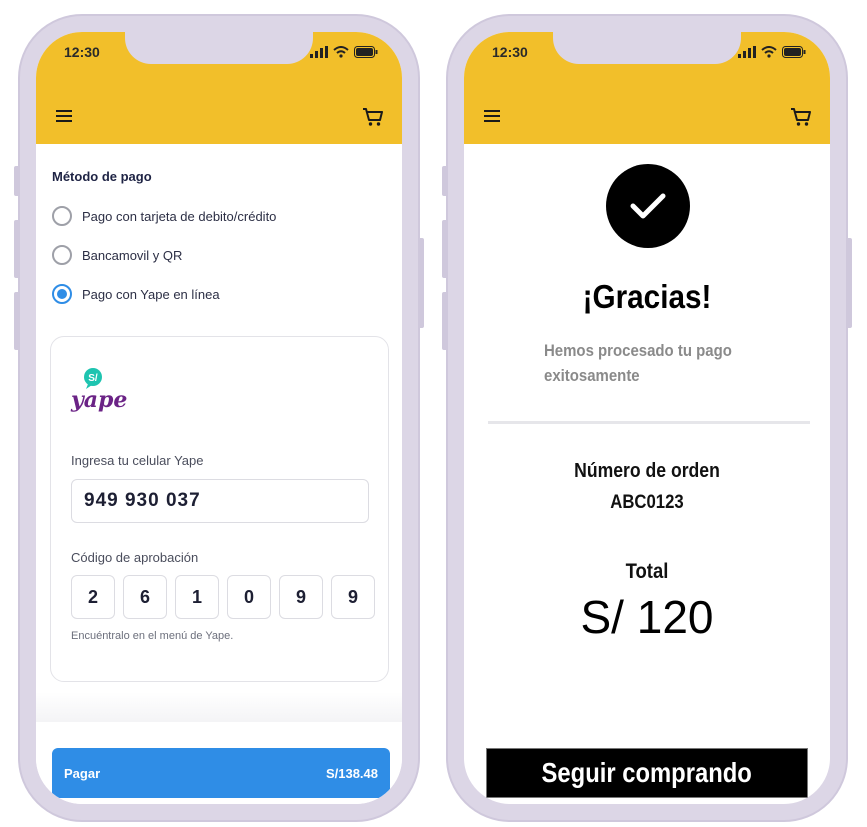 The height and width of the screenshot is (827, 867). I want to click on payment-option-label: Pago con Yape en línea, so click(151, 294).